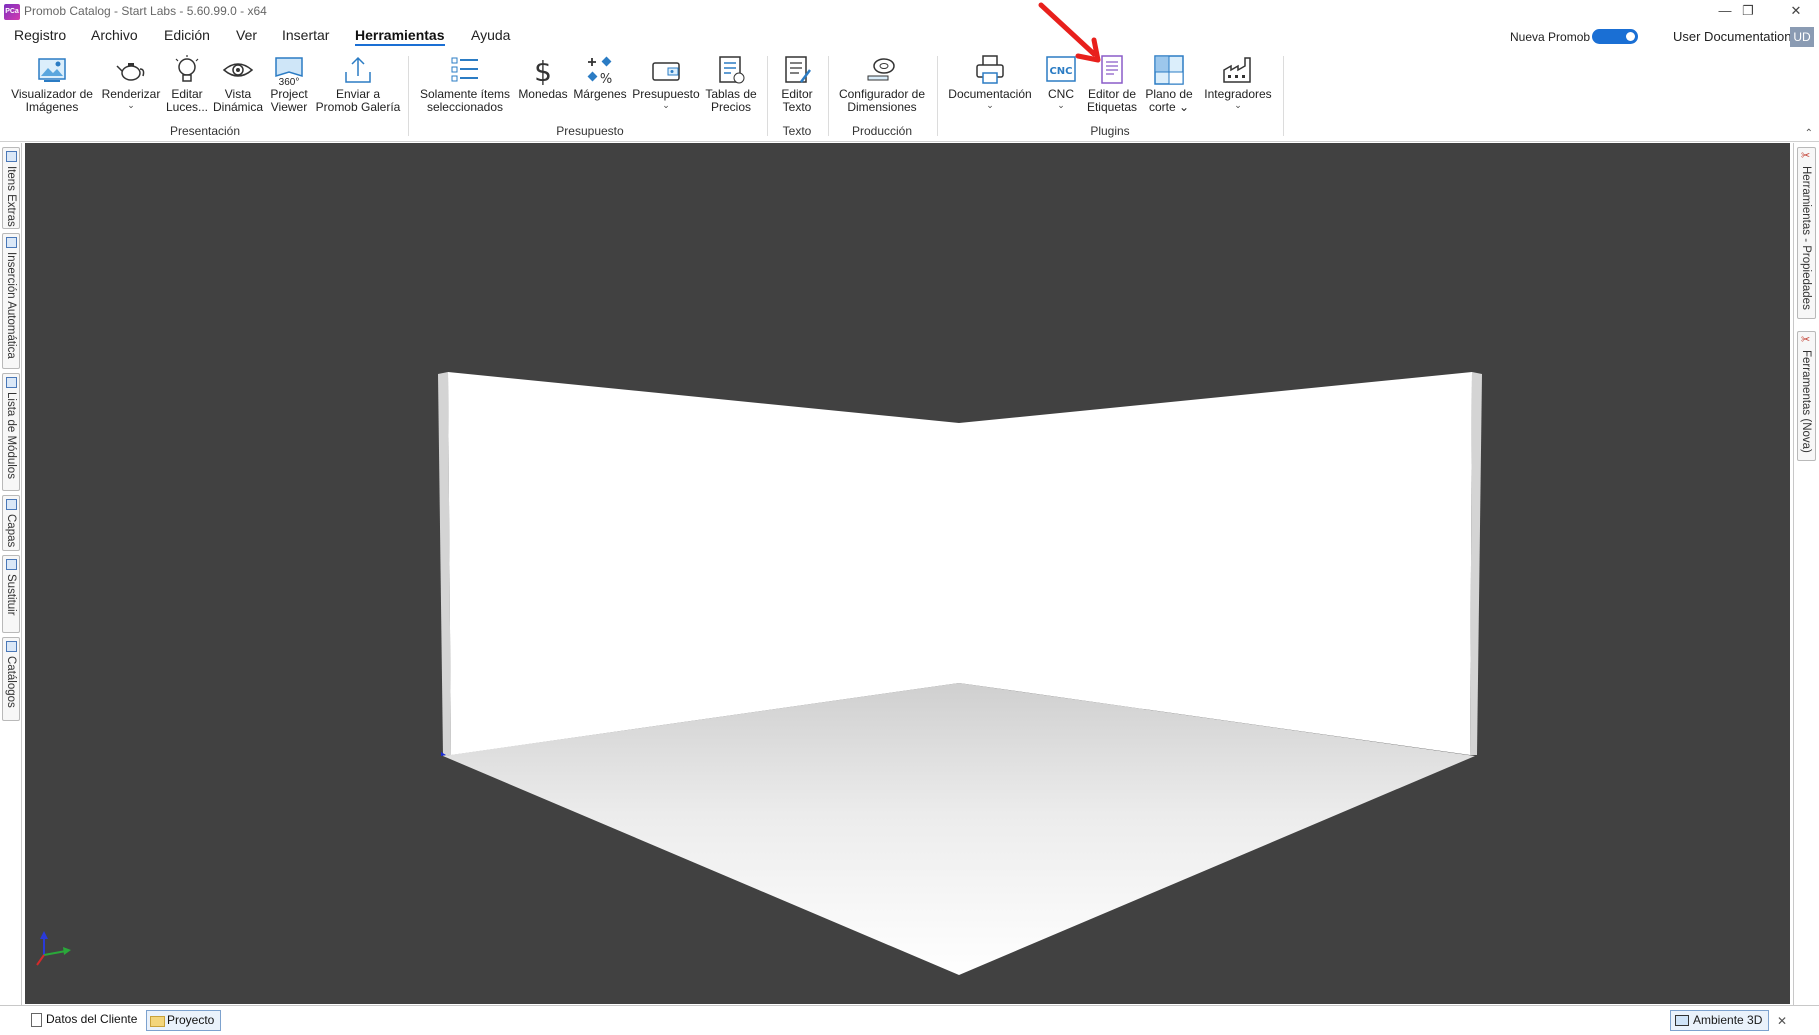  What do you see at coordinates (797, 107) in the screenshot?
I see `btn-label-line2: Texto` at bounding box center [797, 107].